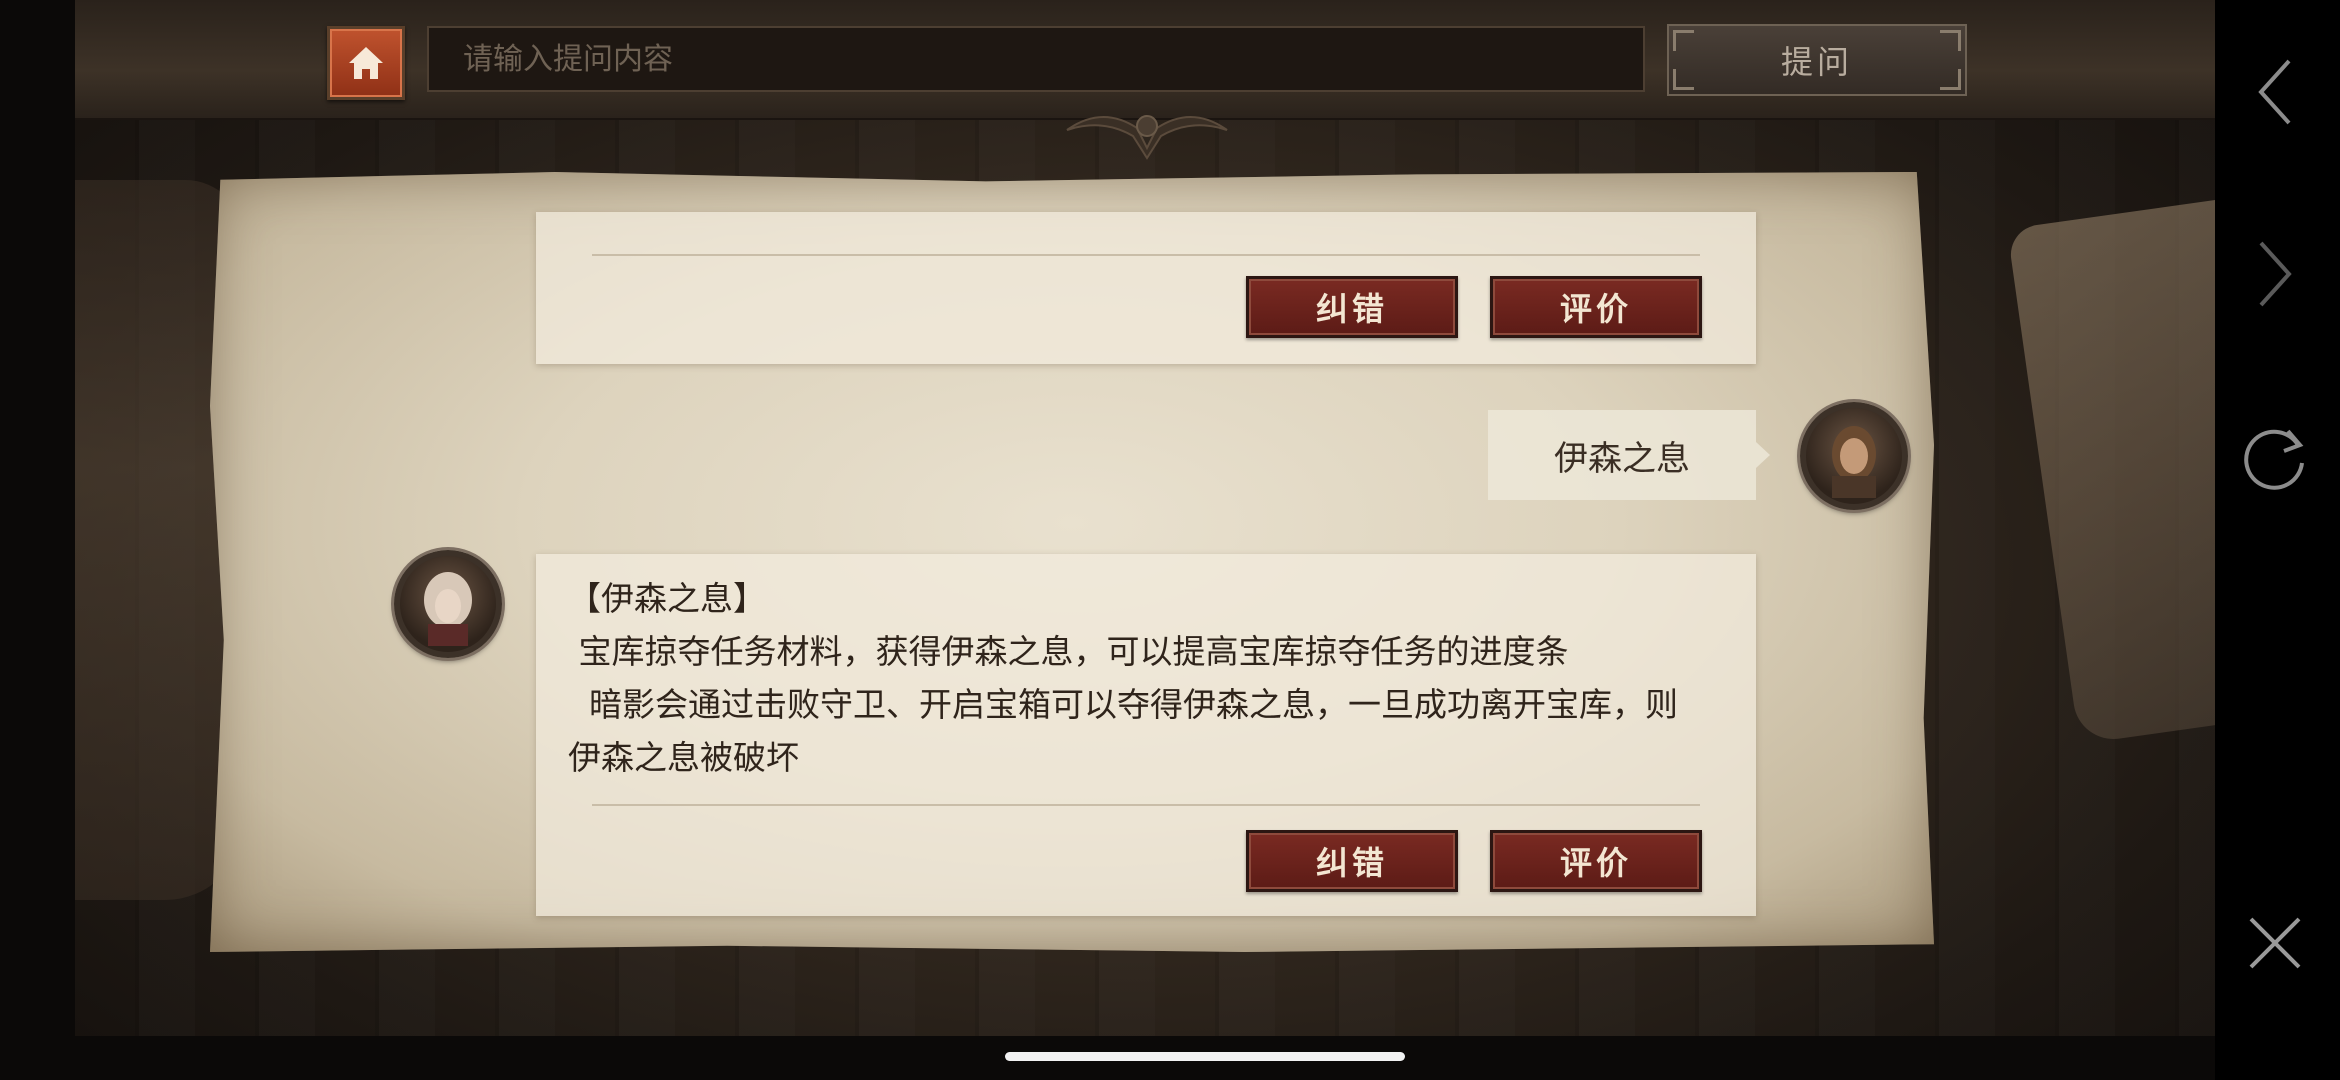  I want to click on user-portrait-icon, so click(1854, 462).